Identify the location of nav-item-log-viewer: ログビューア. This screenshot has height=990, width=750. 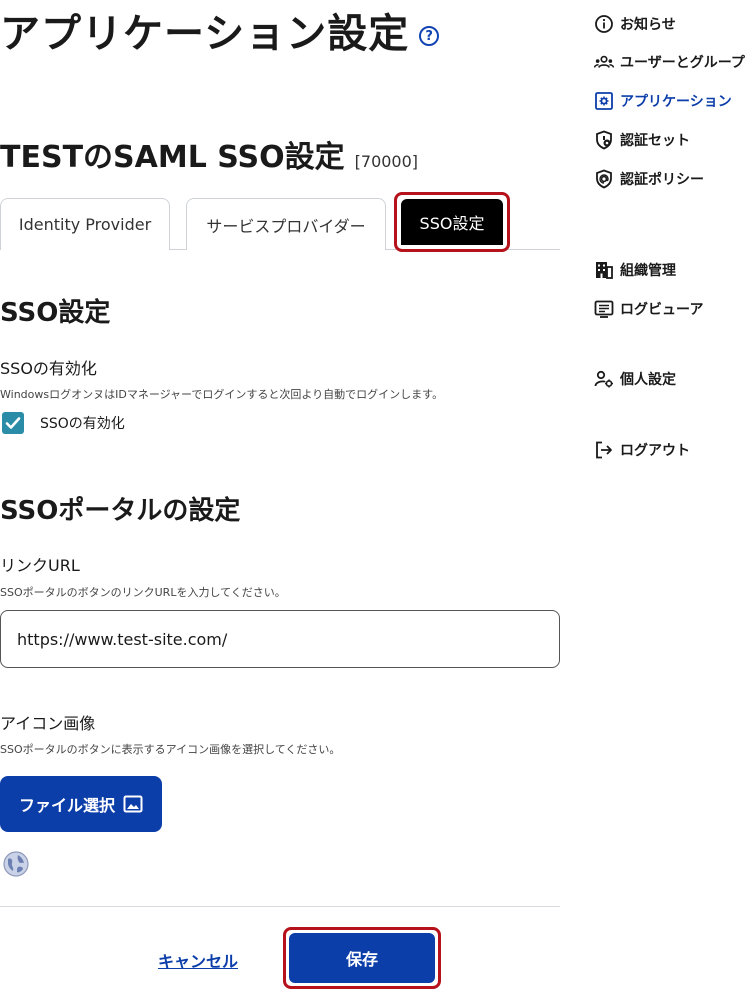
(648, 309).